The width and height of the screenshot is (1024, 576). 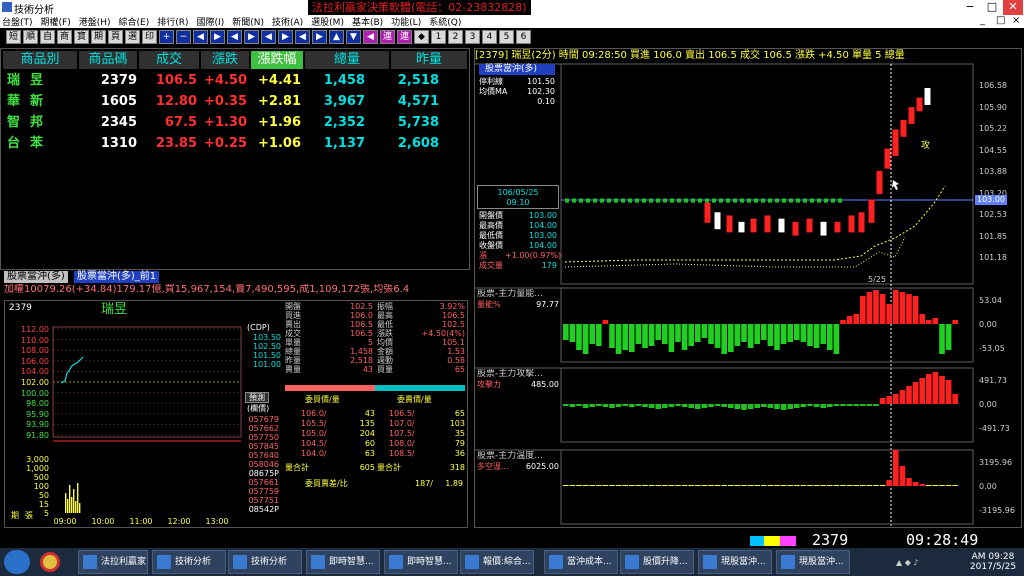 What do you see at coordinates (98, 37) in the screenshot?
I see `toolbar-button-5: 期` at bounding box center [98, 37].